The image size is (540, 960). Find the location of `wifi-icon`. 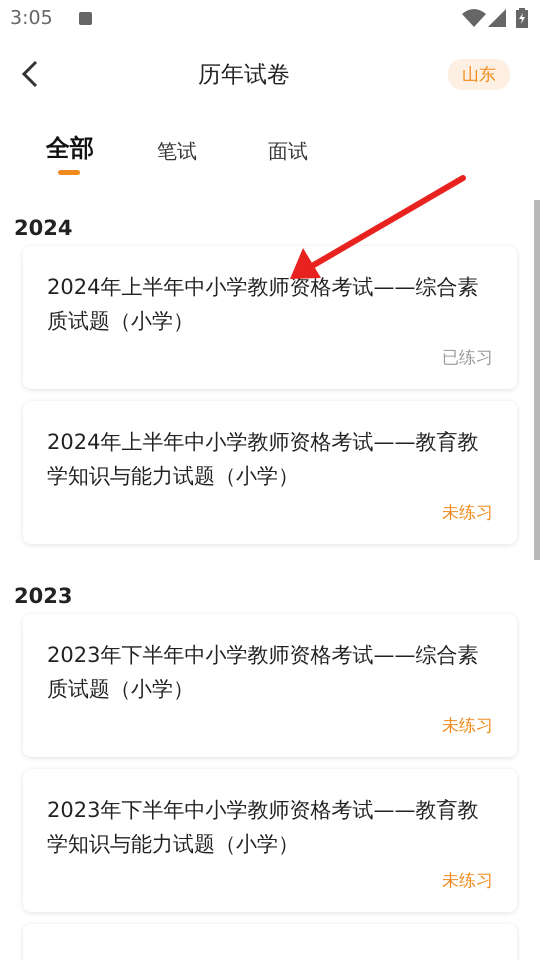

wifi-icon is located at coordinates (474, 18).